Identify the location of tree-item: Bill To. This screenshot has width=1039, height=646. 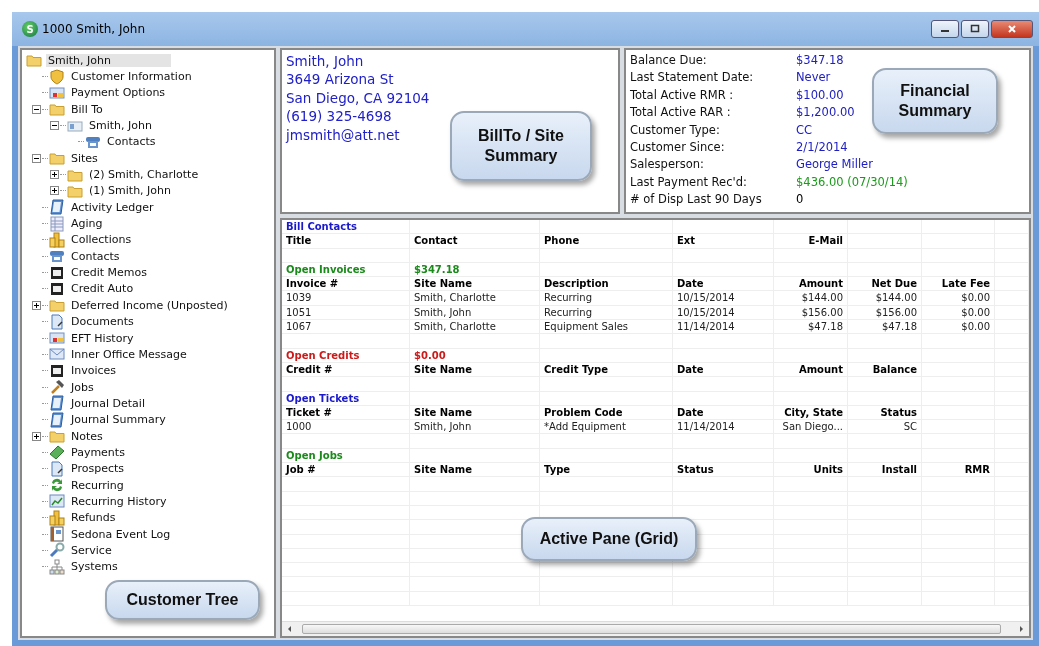
(87, 109).